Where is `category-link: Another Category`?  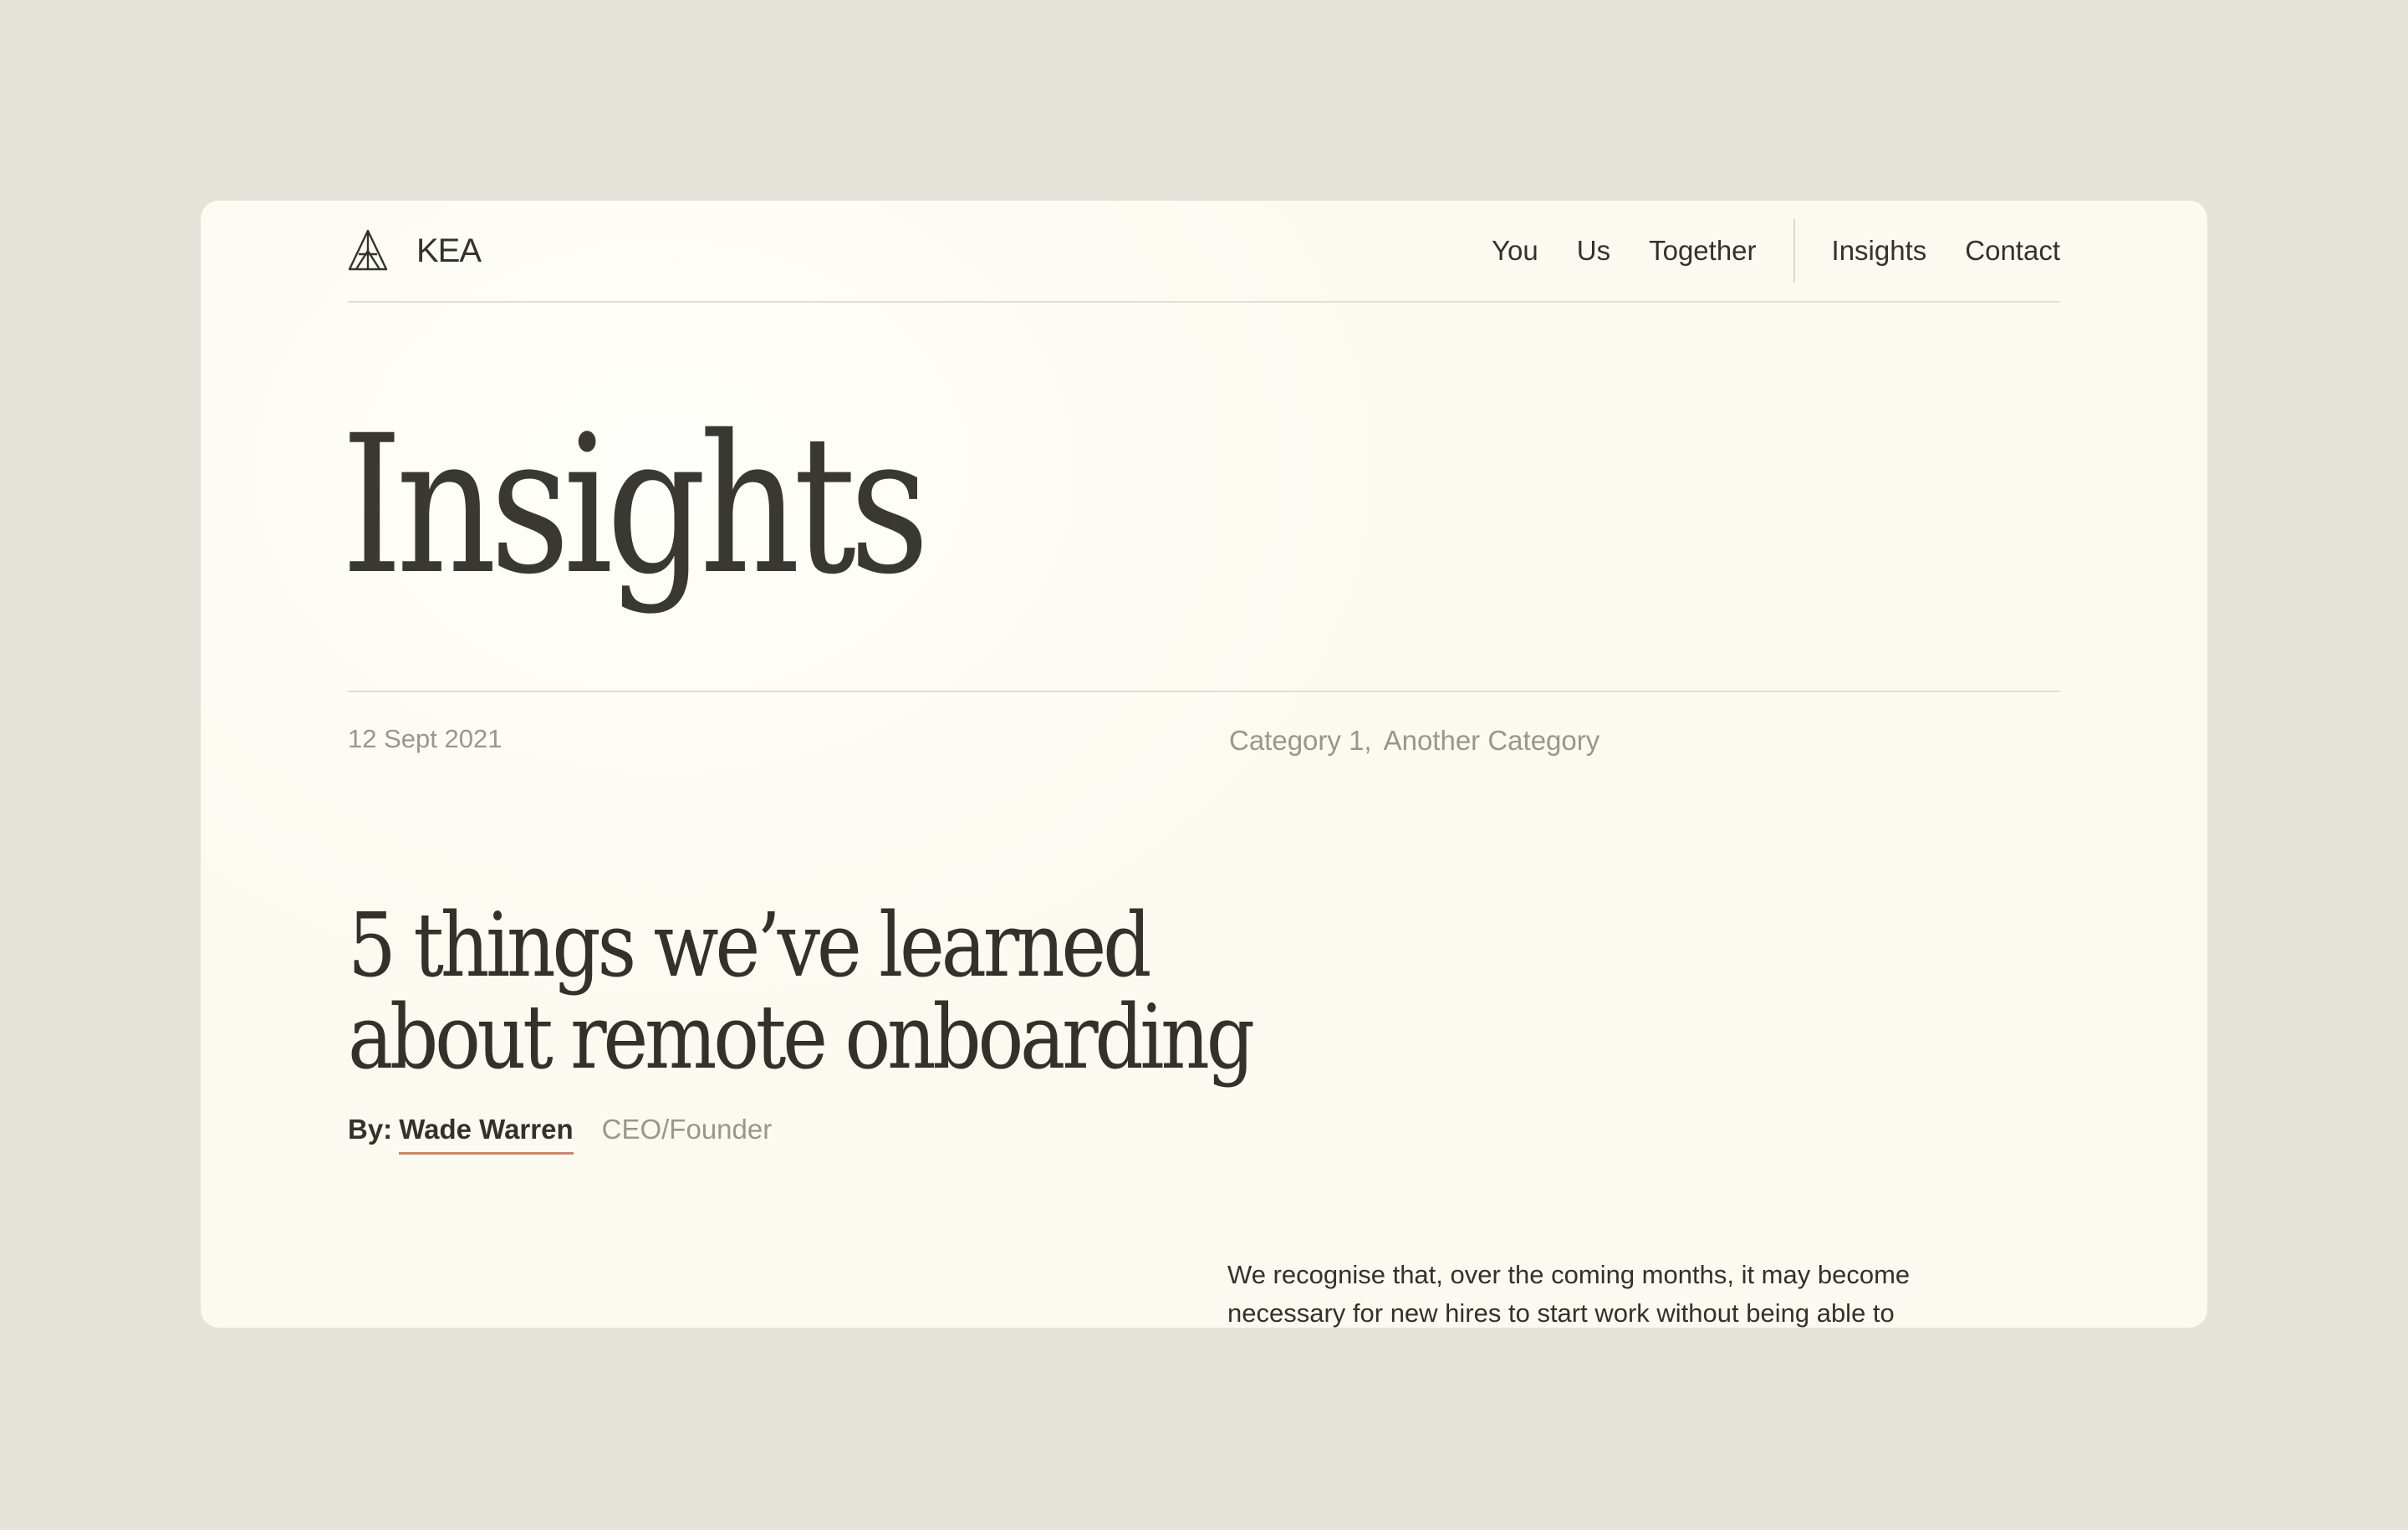
category-link: Another Category is located at coordinates (1492, 740).